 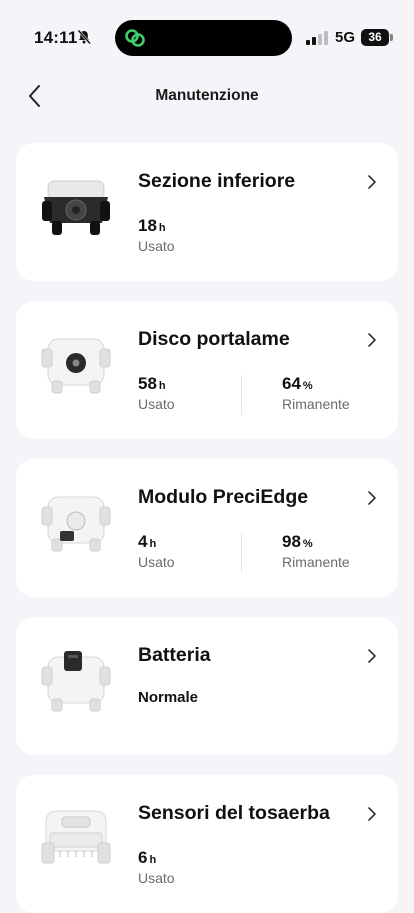 I want to click on page-title: Manutenzione, so click(x=207, y=95).